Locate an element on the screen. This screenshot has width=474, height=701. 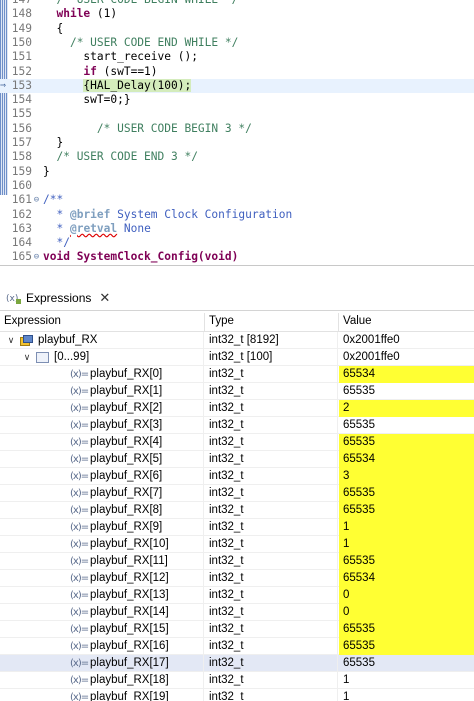
table-row: (x)= playbuf_RX[14] int32_t 0 is located at coordinates (237, 612).